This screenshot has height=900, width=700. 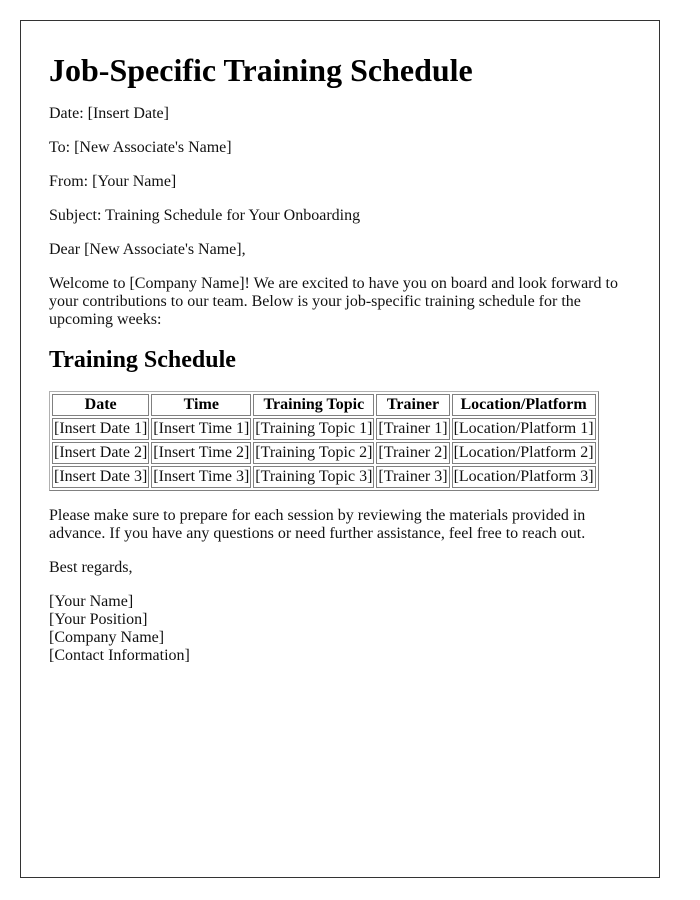 What do you see at coordinates (523, 429) in the screenshot?
I see `cell-location-platform: [Location/Platform 1]` at bounding box center [523, 429].